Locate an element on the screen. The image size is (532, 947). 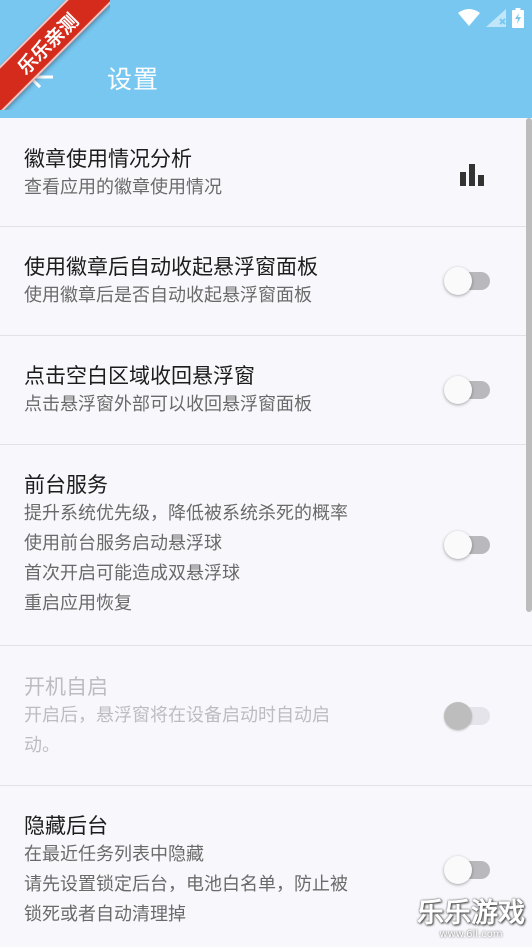
app-bar: 设置 is located at coordinates (266, 77).